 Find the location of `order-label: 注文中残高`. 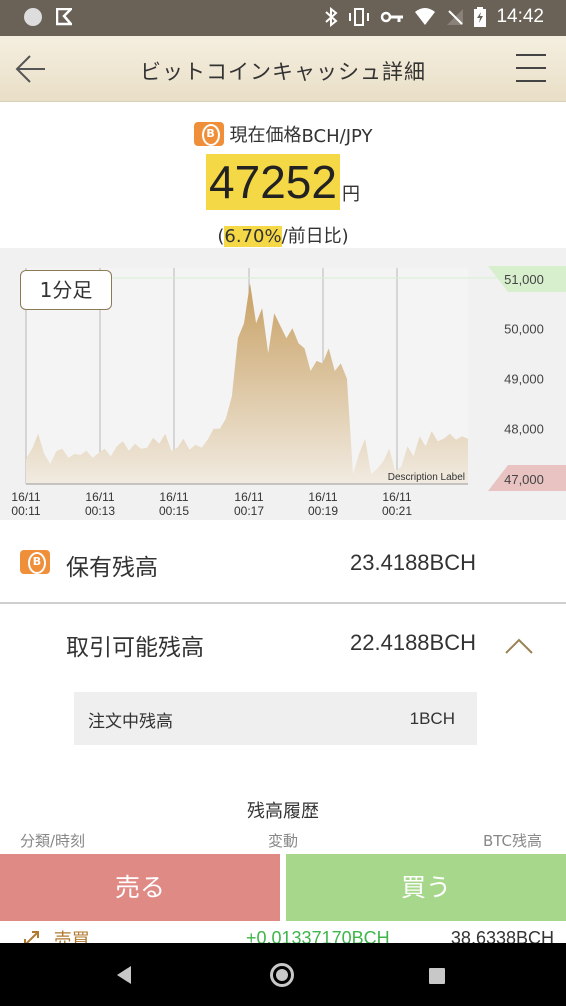

order-label: 注文中残高 is located at coordinates (130, 722).